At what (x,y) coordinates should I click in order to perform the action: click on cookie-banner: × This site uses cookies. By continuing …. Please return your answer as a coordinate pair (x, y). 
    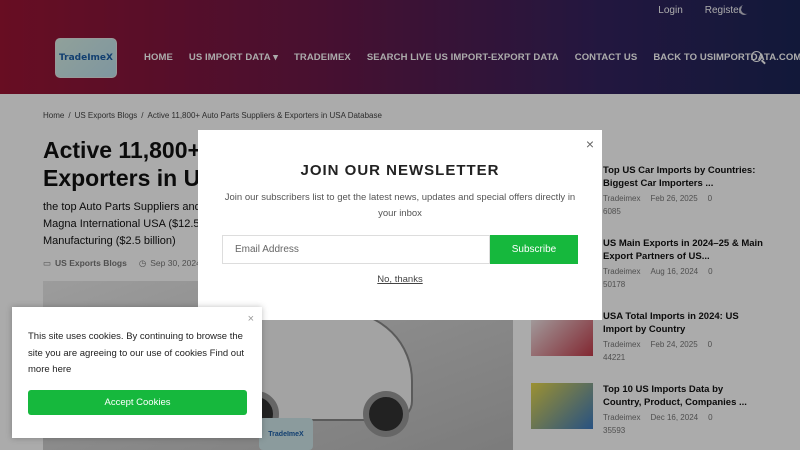
    Looking at the image, I should click on (137, 372).